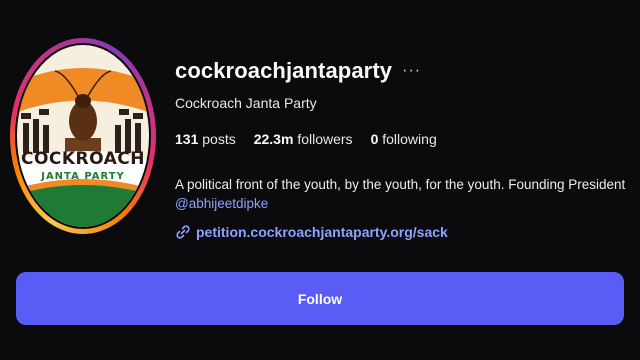 Image resolution: width=640 pixels, height=360 pixels. What do you see at coordinates (374, 139) in the screenshot?
I see `following-count: 0` at bounding box center [374, 139].